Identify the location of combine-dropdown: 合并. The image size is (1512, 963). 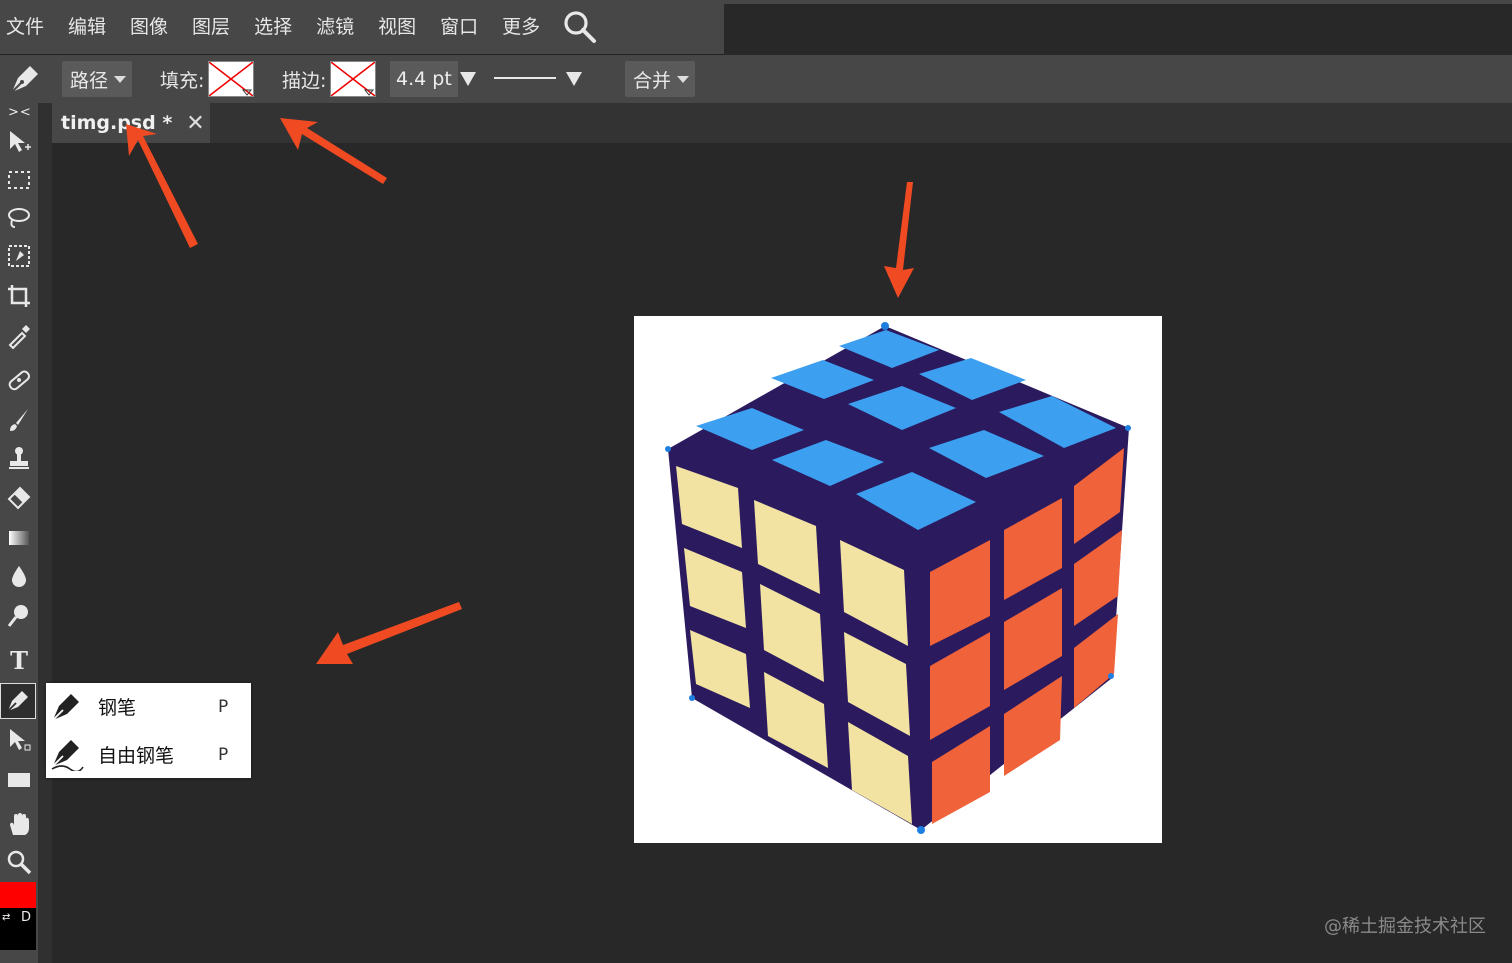
(660, 79).